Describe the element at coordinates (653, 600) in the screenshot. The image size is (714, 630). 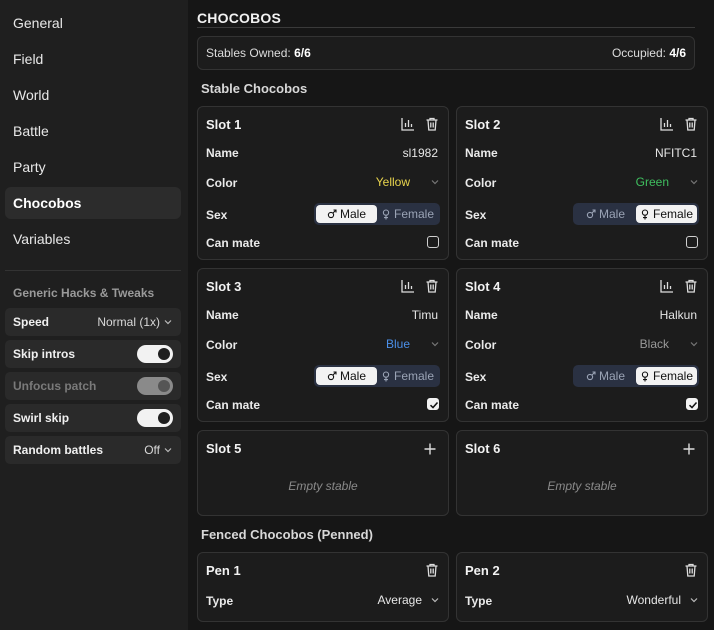
I see `pen-type-value: Wonderful` at that location.